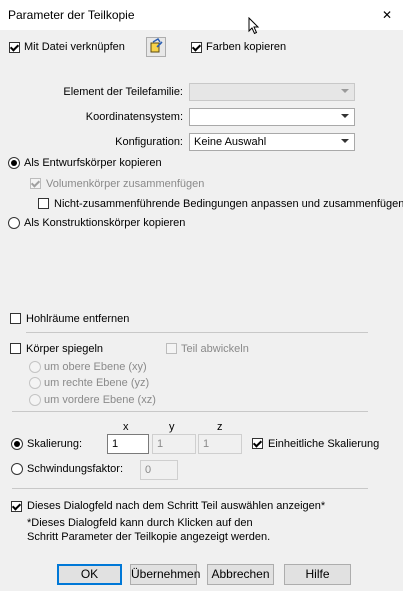 This screenshot has height=591, width=403. I want to click on mirror-plane-yz-radio, so click(35, 383).